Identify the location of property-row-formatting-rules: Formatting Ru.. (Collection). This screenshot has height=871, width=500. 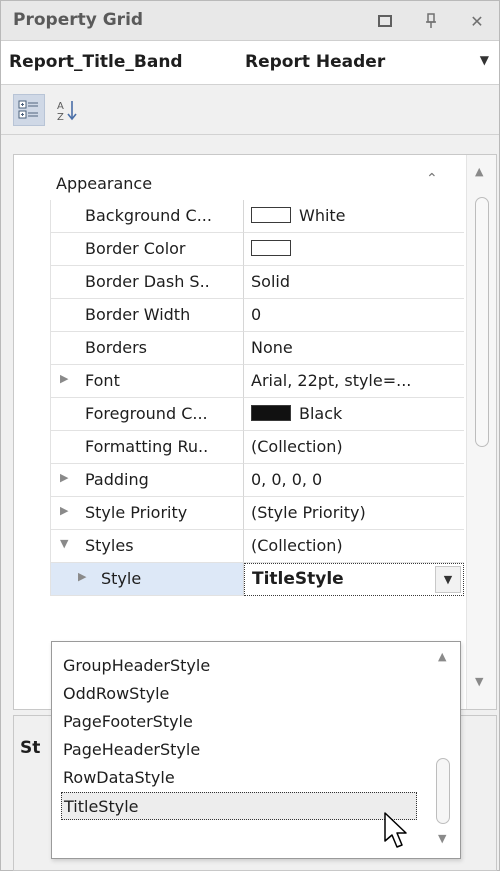
(239, 447).